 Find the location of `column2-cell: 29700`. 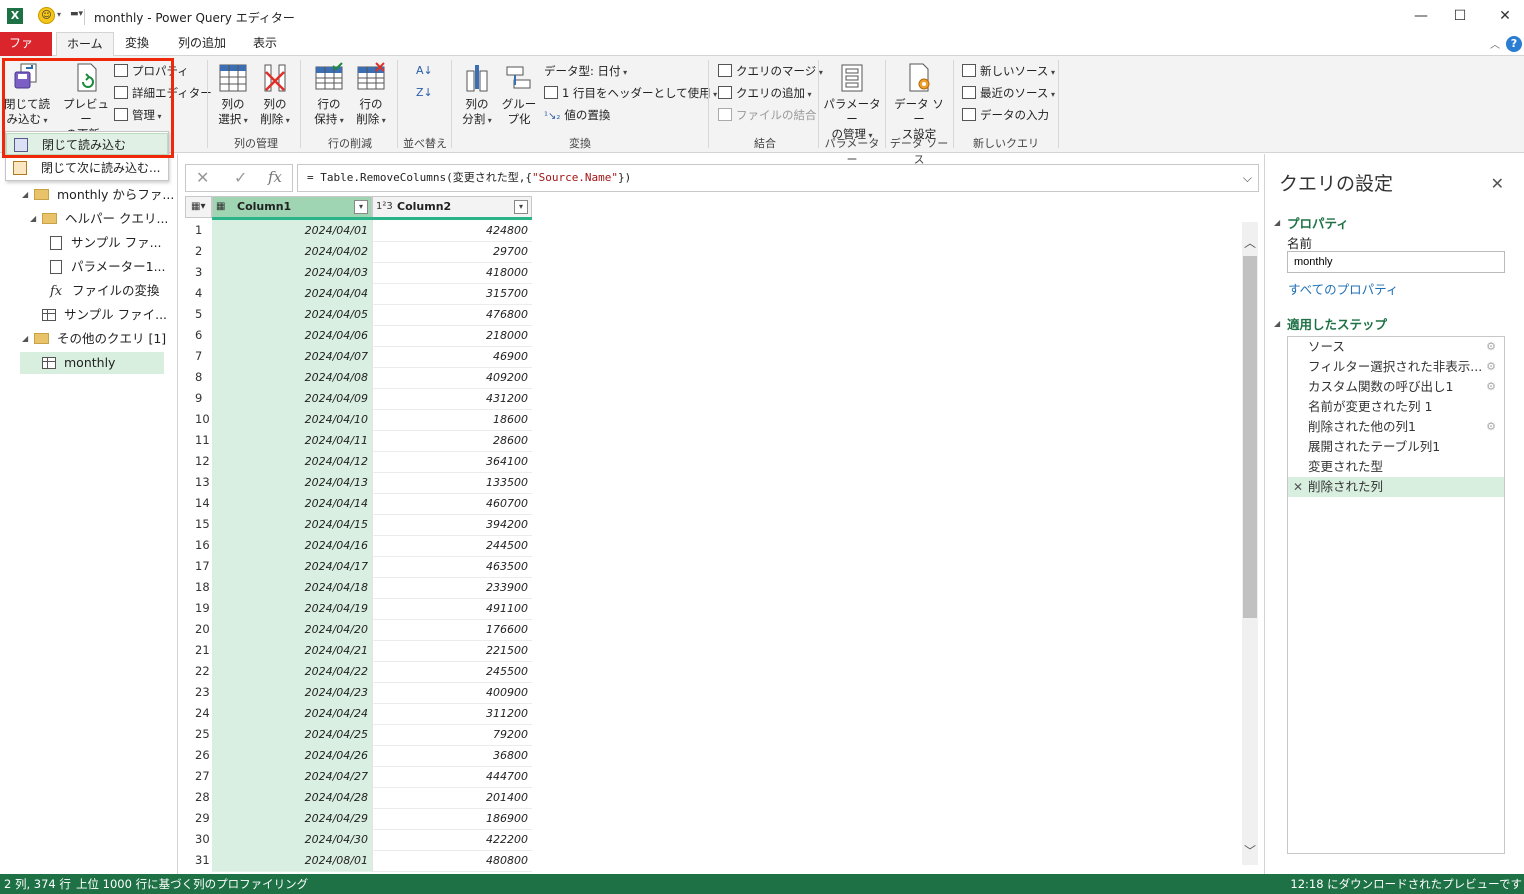

column2-cell: 29700 is located at coordinates (452, 252).